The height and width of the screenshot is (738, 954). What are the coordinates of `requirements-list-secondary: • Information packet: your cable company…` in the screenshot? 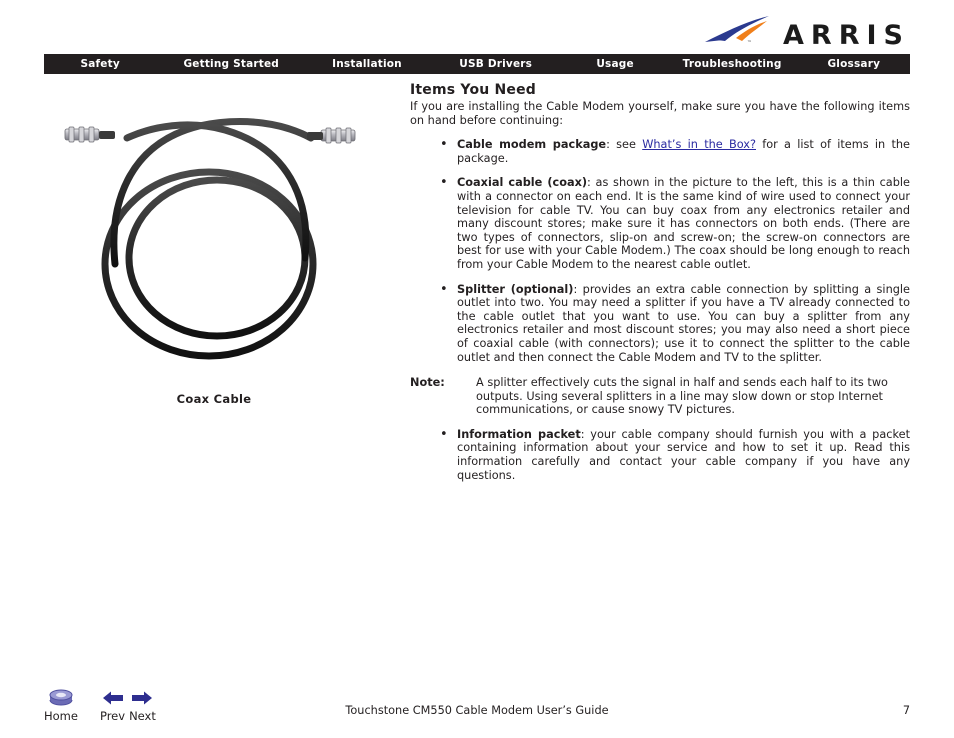 It's located at (660, 455).